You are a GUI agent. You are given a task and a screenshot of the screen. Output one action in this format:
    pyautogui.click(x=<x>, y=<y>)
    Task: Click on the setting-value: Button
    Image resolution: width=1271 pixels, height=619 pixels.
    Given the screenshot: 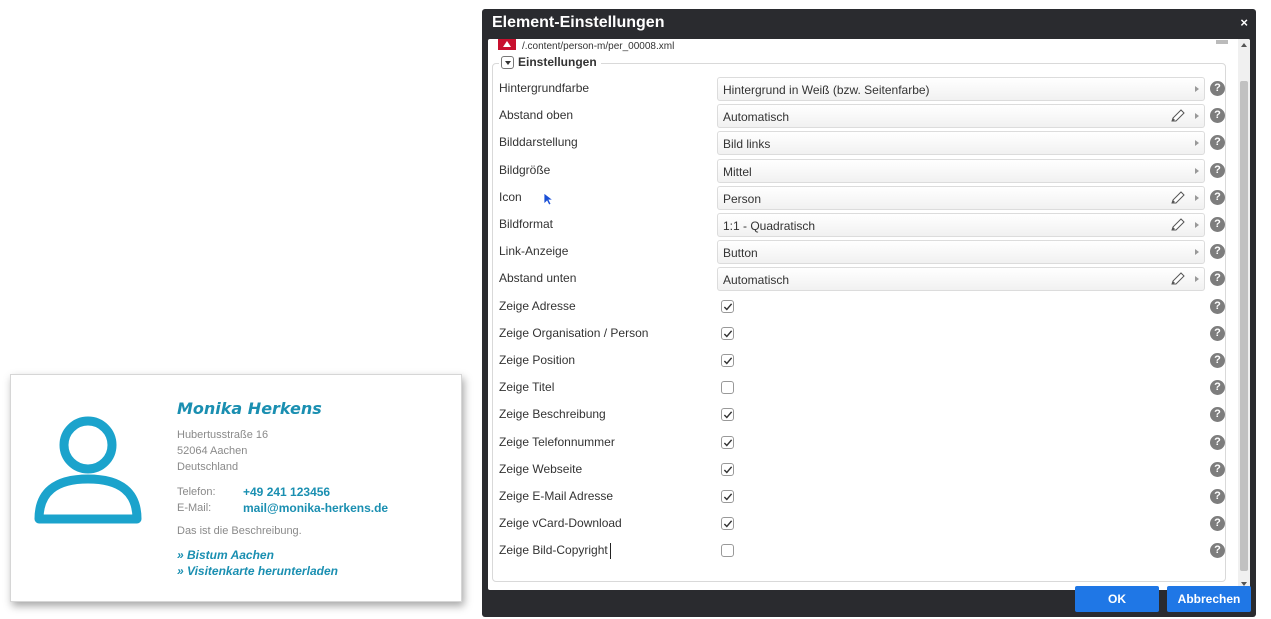 What is the action you would take?
    pyautogui.click(x=740, y=253)
    